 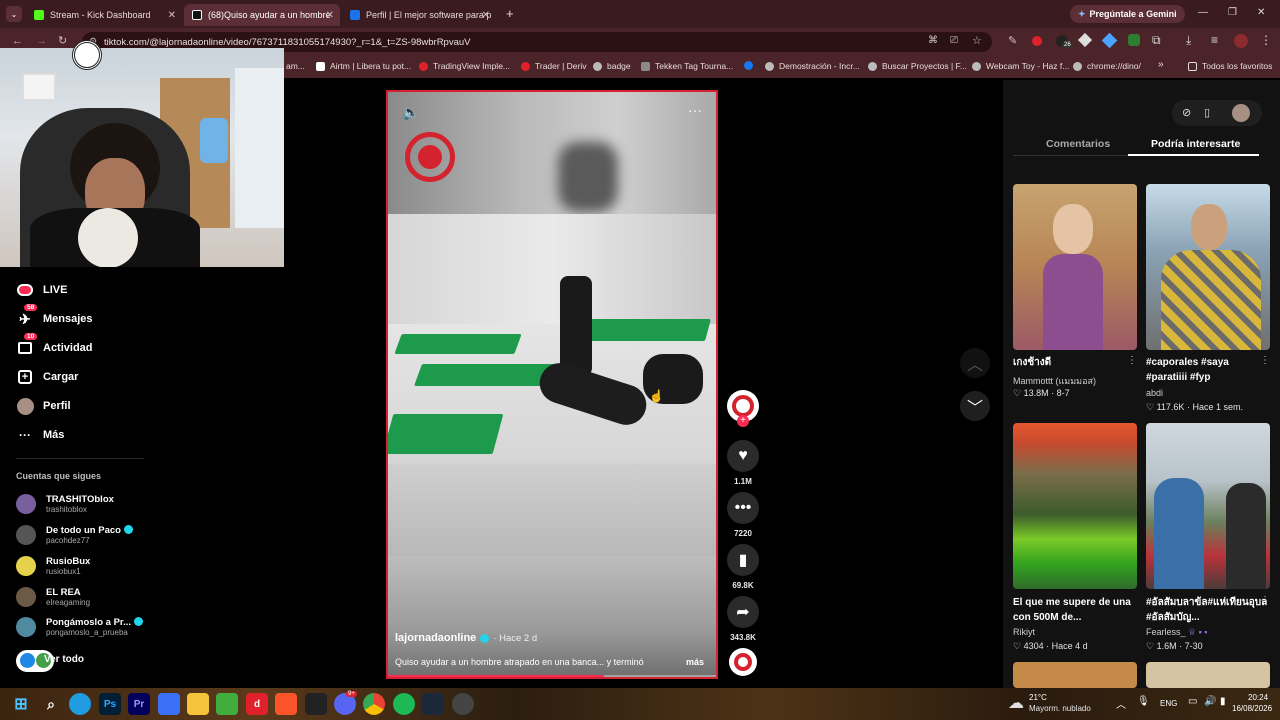 What do you see at coordinates (466, 638) in the screenshot?
I see `video-author: lajornadaonline · Hace 2 d` at bounding box center [466, 638].